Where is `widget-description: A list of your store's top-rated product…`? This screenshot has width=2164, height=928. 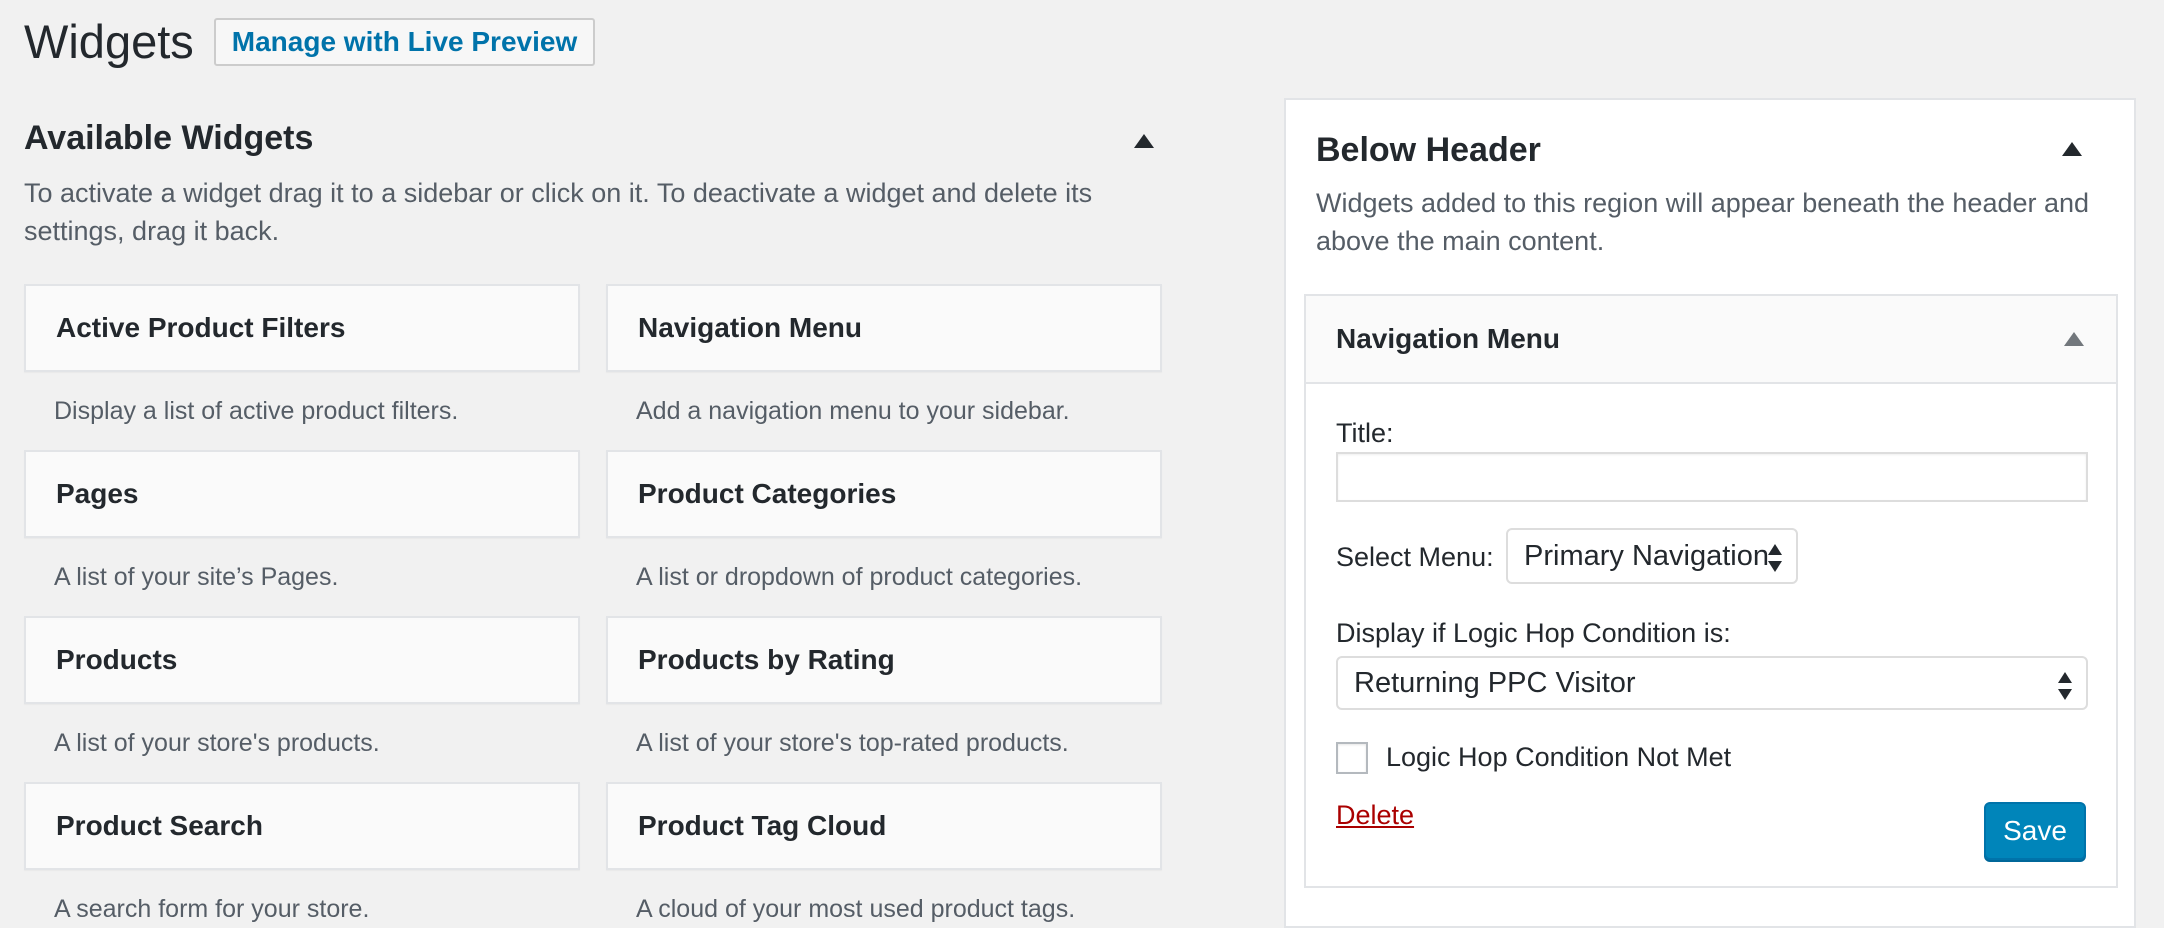 widget-description: A list of your store's top-rated product… is located at coordinates (852, 743).